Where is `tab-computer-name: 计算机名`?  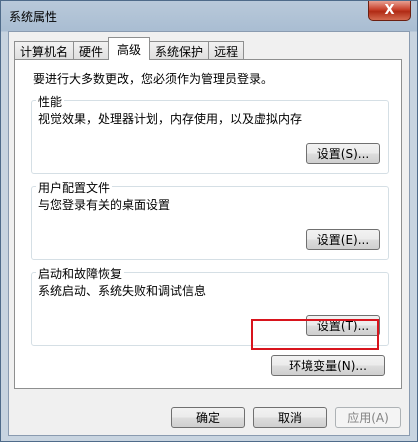
tab-computer-name: 计算机名 is located at coordinates (44, 50).